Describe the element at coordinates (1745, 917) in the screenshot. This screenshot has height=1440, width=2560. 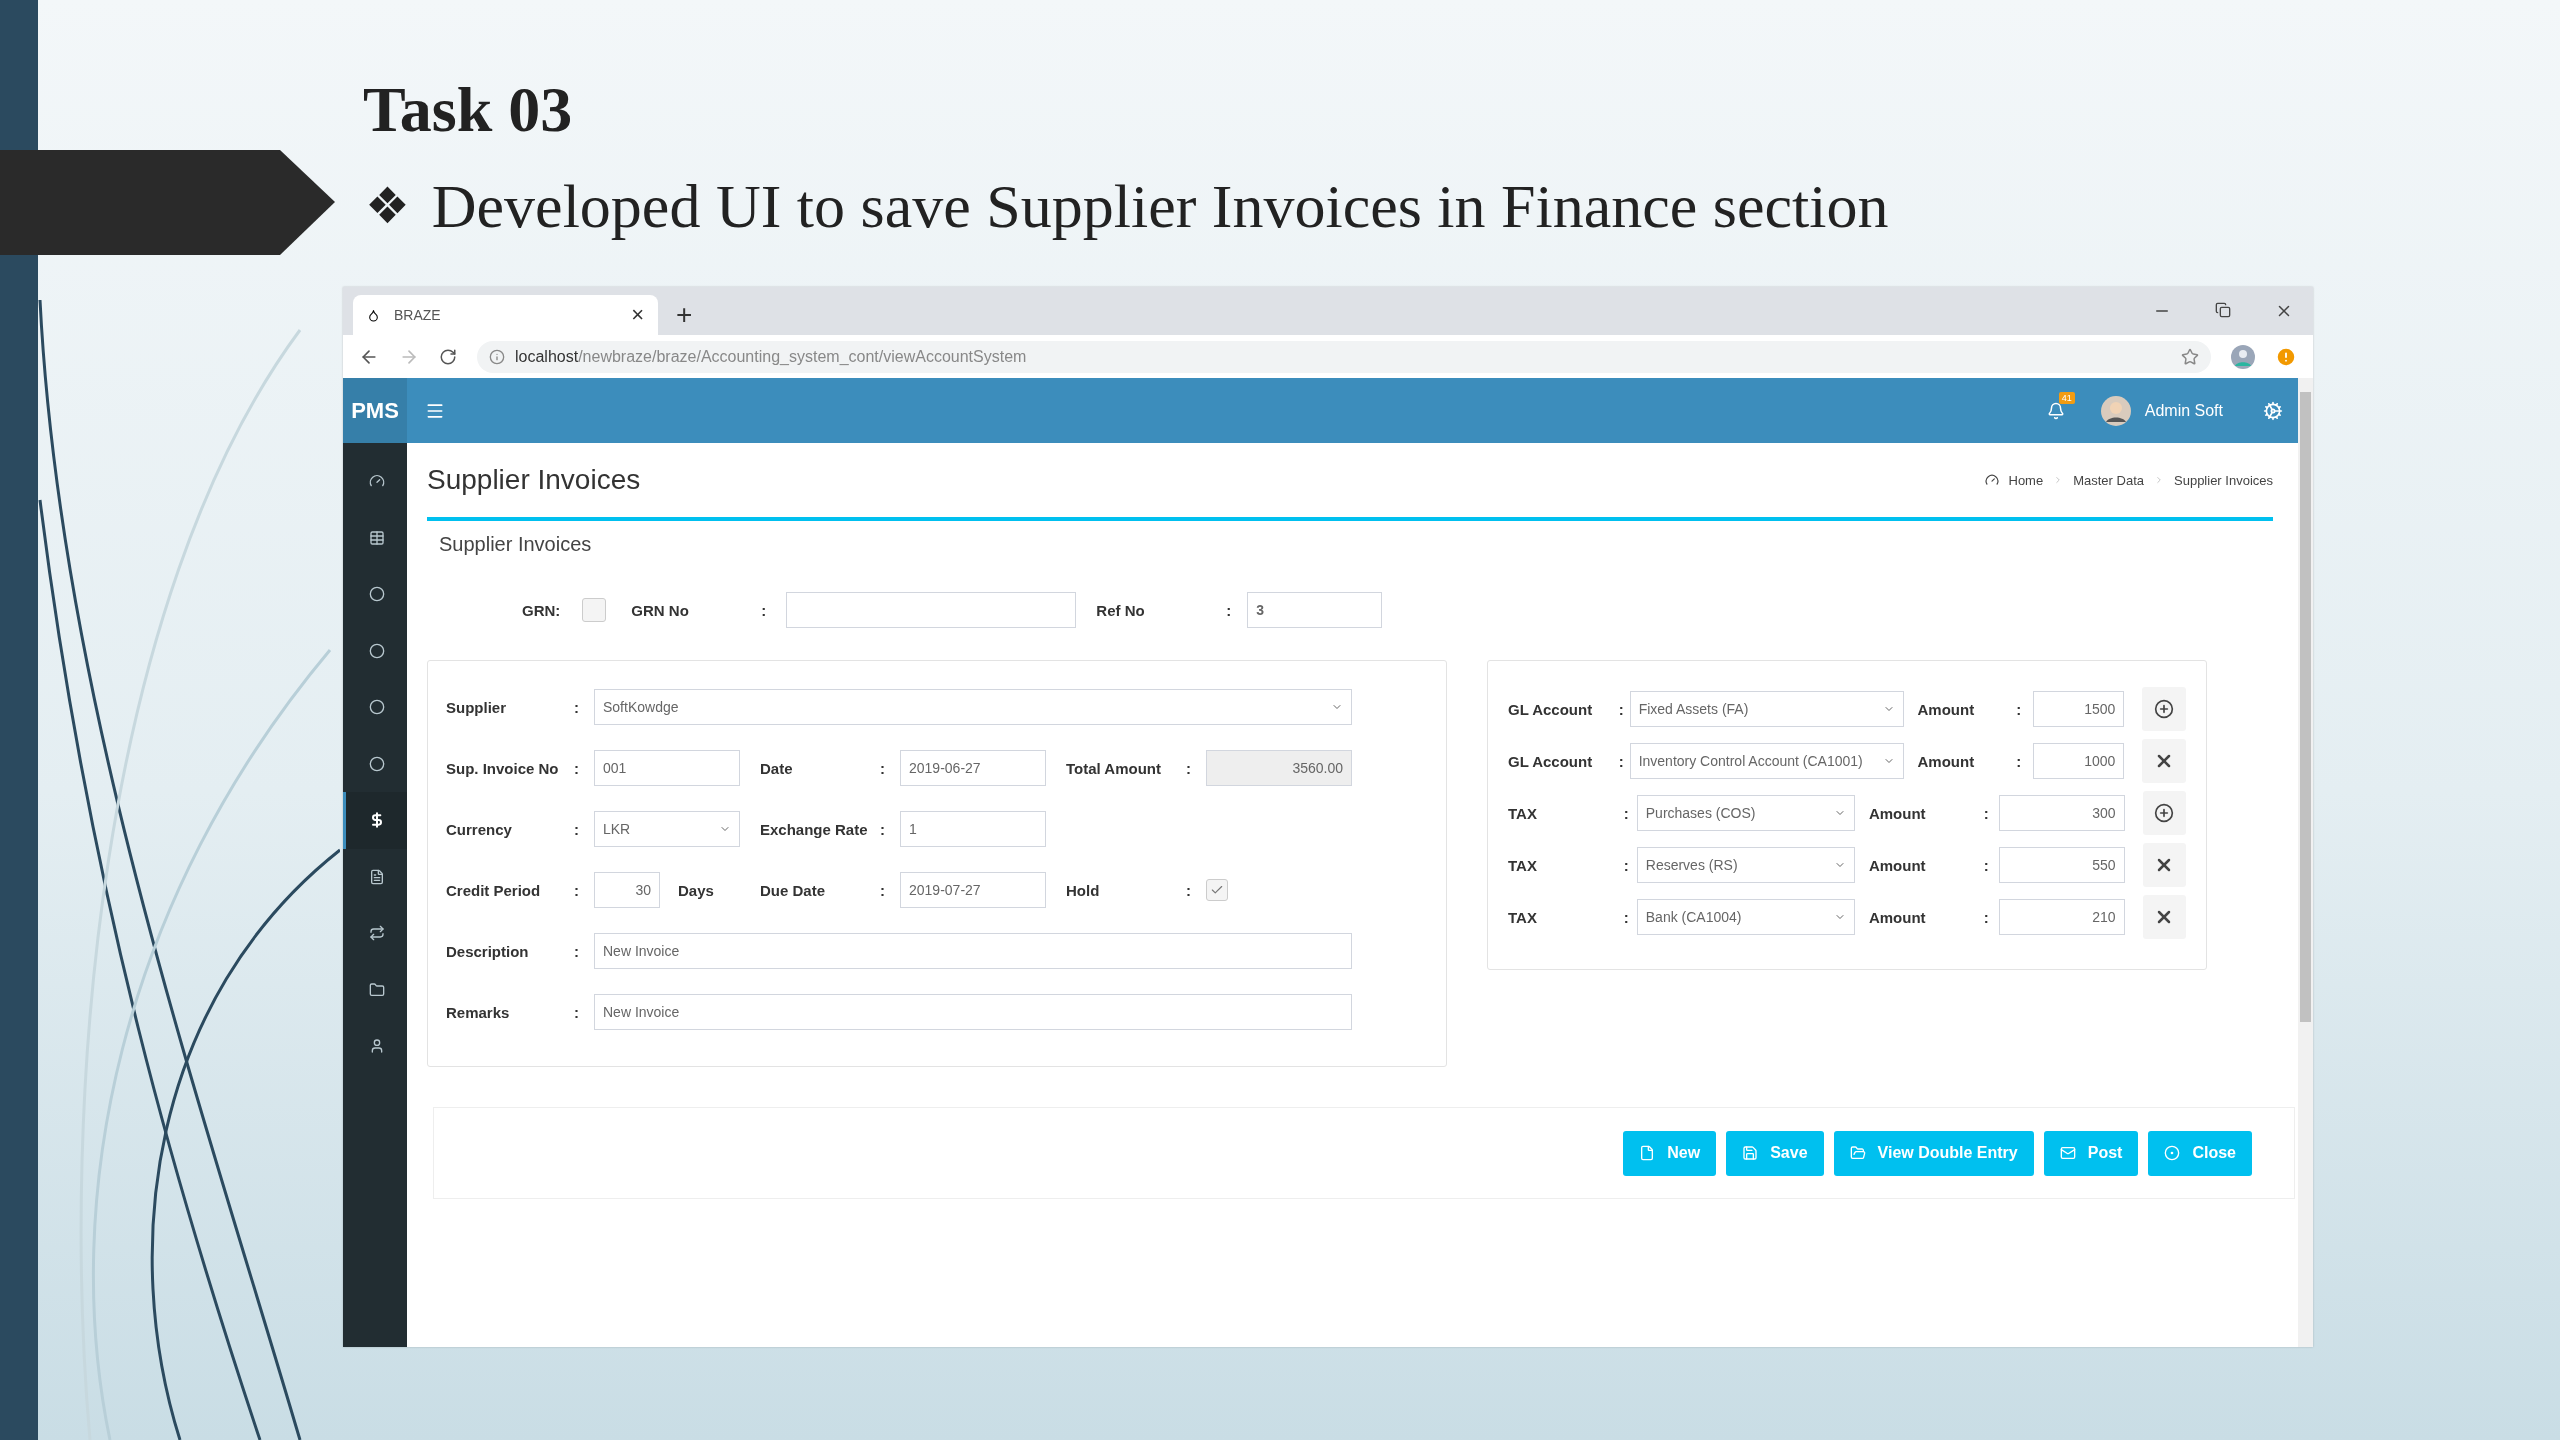
I see `select-field: Bank (CA1004)` at that location.